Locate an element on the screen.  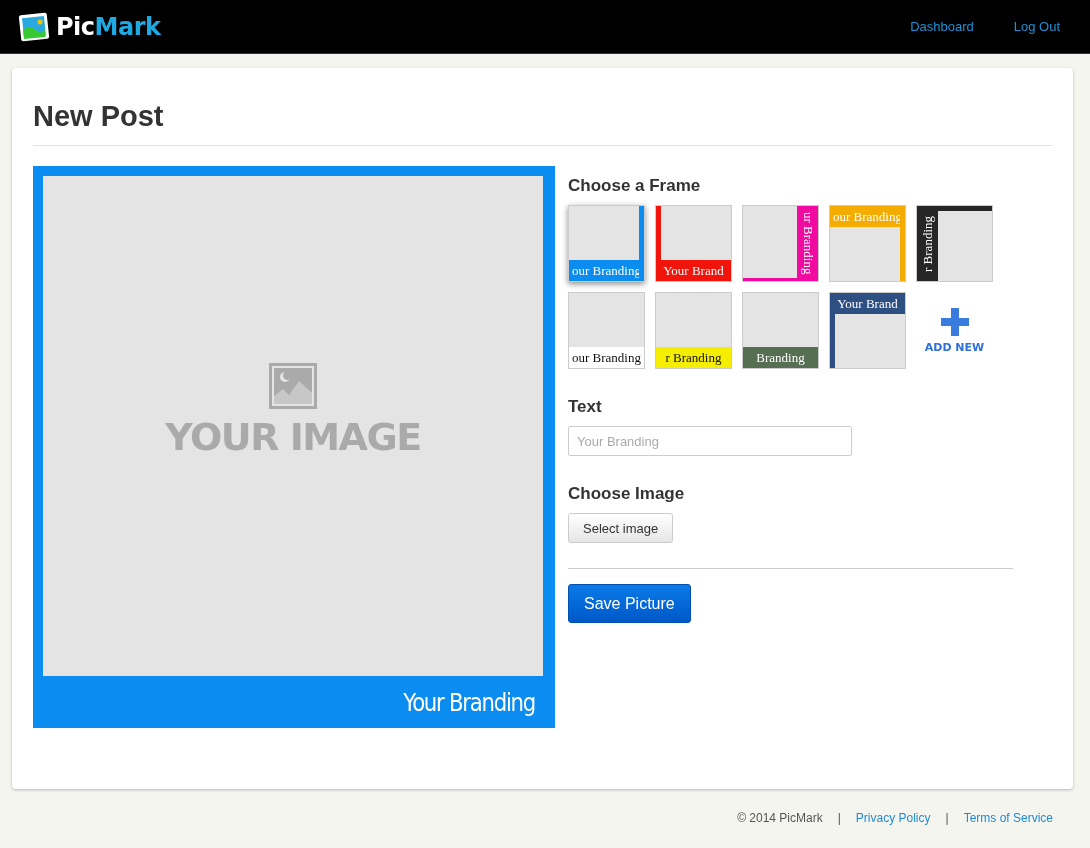
frame-option: our Branding is located at coordinates (606, 330).